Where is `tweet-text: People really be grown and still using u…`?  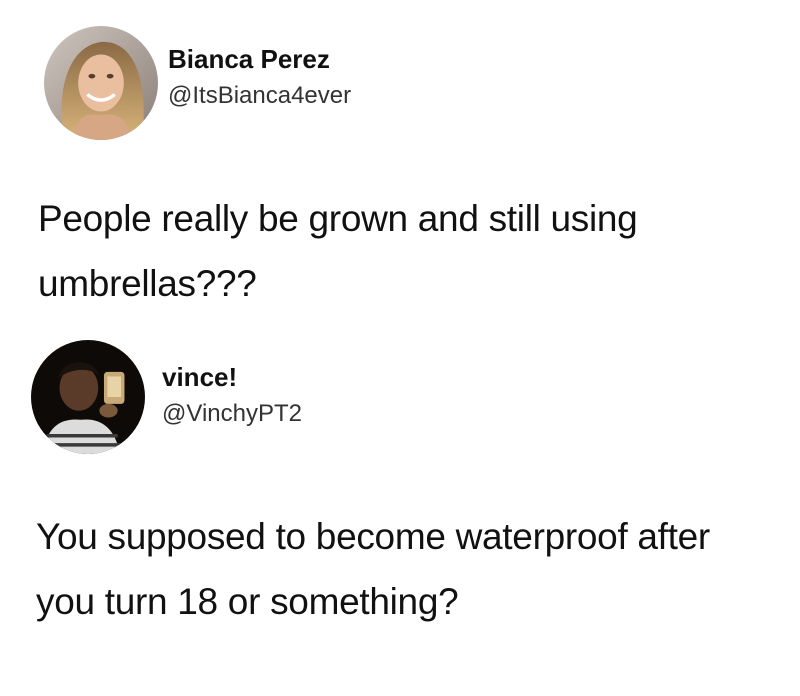
tweet-text: People really be grown and still using u… is located at coordinates (338, 251).